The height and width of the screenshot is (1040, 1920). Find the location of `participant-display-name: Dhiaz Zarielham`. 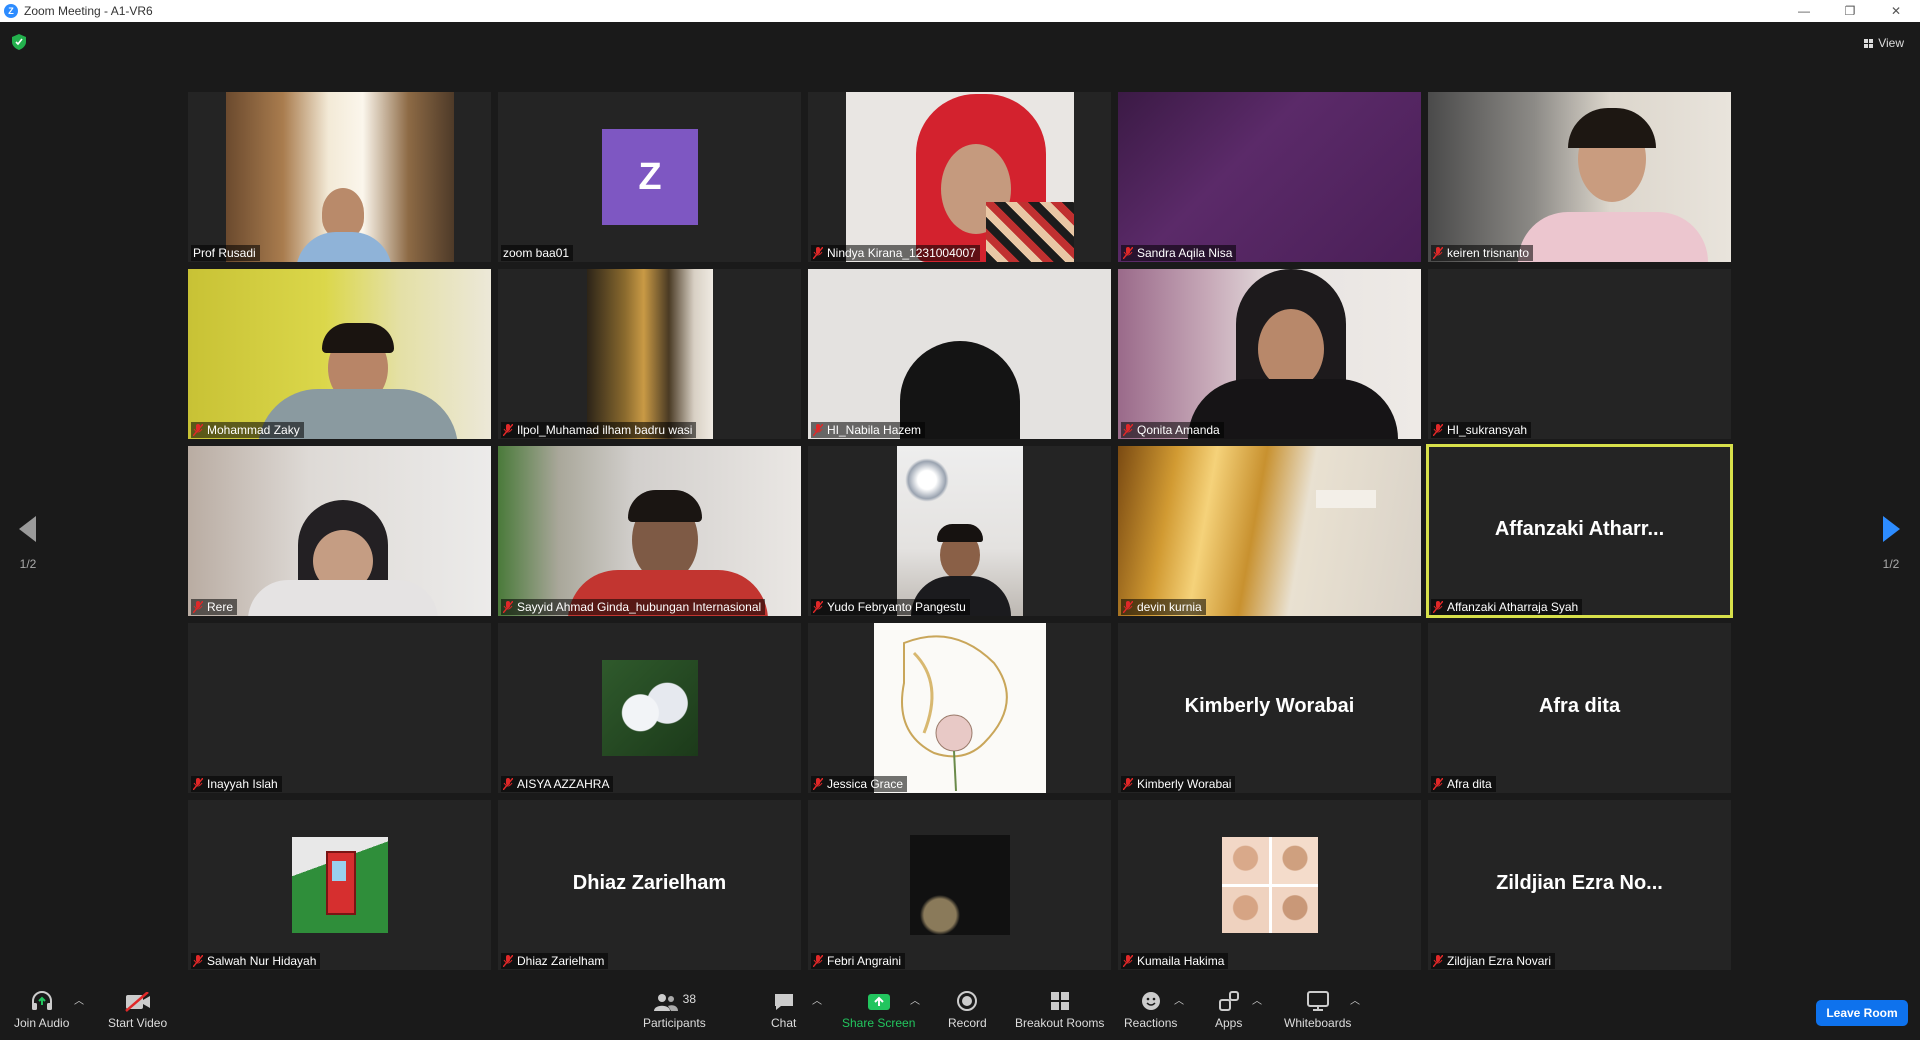

participant-display-name: Dhiaz Zarielham is located at coordinates (649, 883).